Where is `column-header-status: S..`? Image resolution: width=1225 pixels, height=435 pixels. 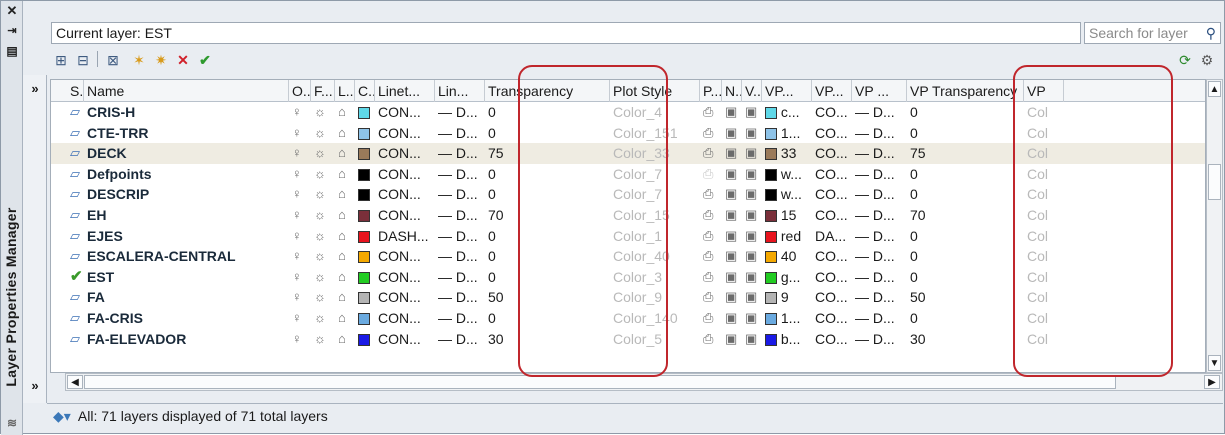 column-header-status: S.. is located at coordinates (75, 91).